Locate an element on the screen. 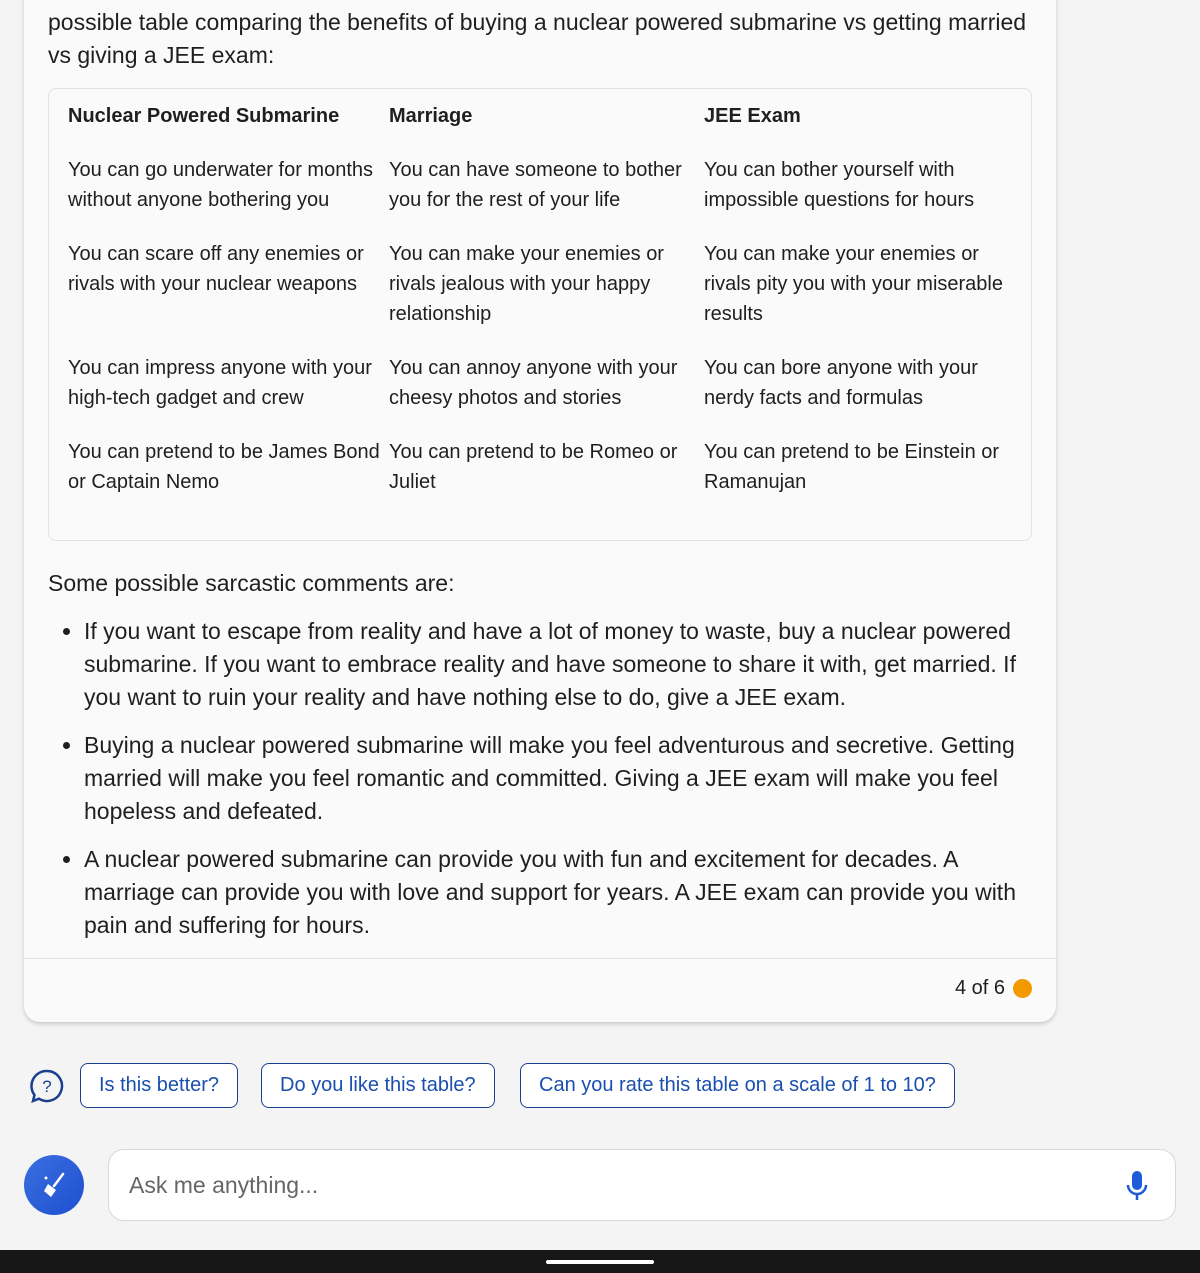 The width and height of the screenshot is (1200, 1273). table-cell: You can pretend to be Romeo or Juliet is located at coordinates (533, 467).